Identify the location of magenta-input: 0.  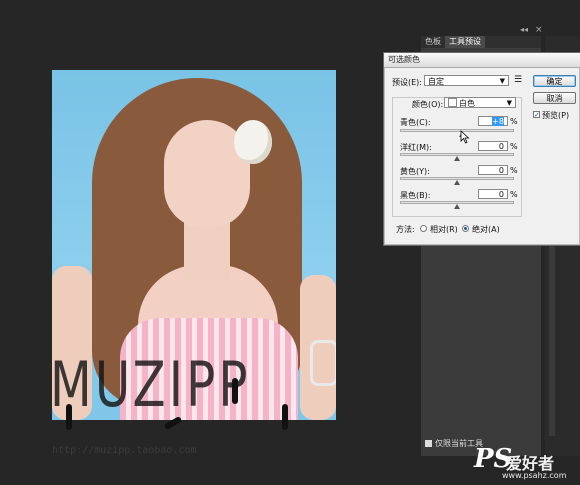
(493, 146).